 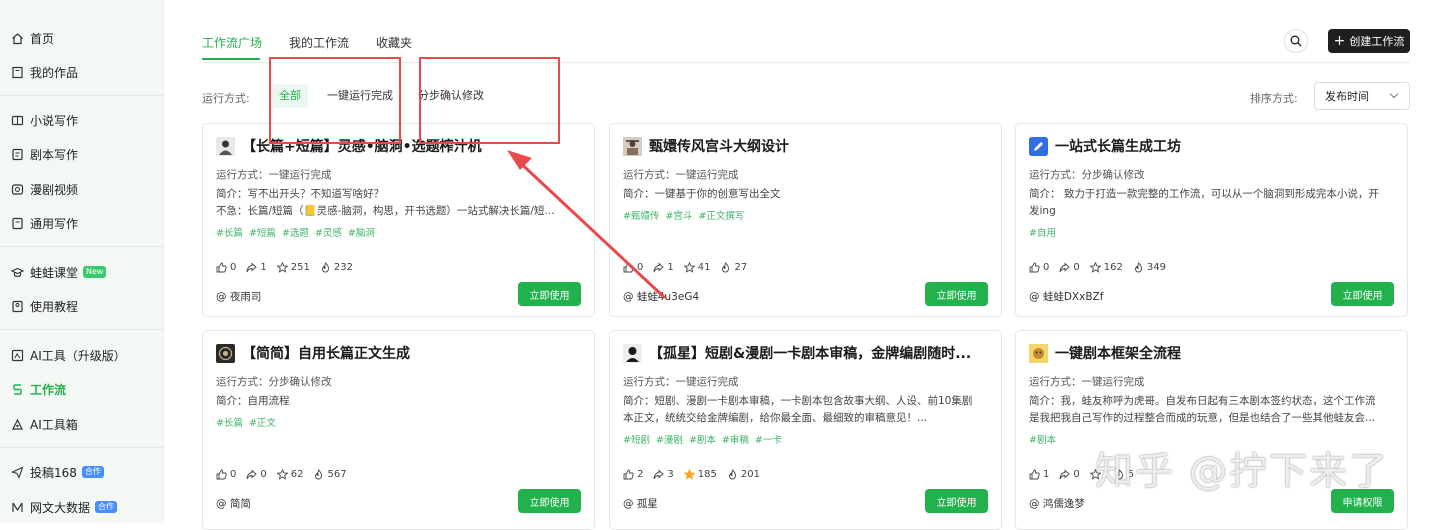 What do you see at coordinates (82, 120) in the screenshot?
I see `sidebar-item-novel: 小说写作` at bounding box center [82, 120].